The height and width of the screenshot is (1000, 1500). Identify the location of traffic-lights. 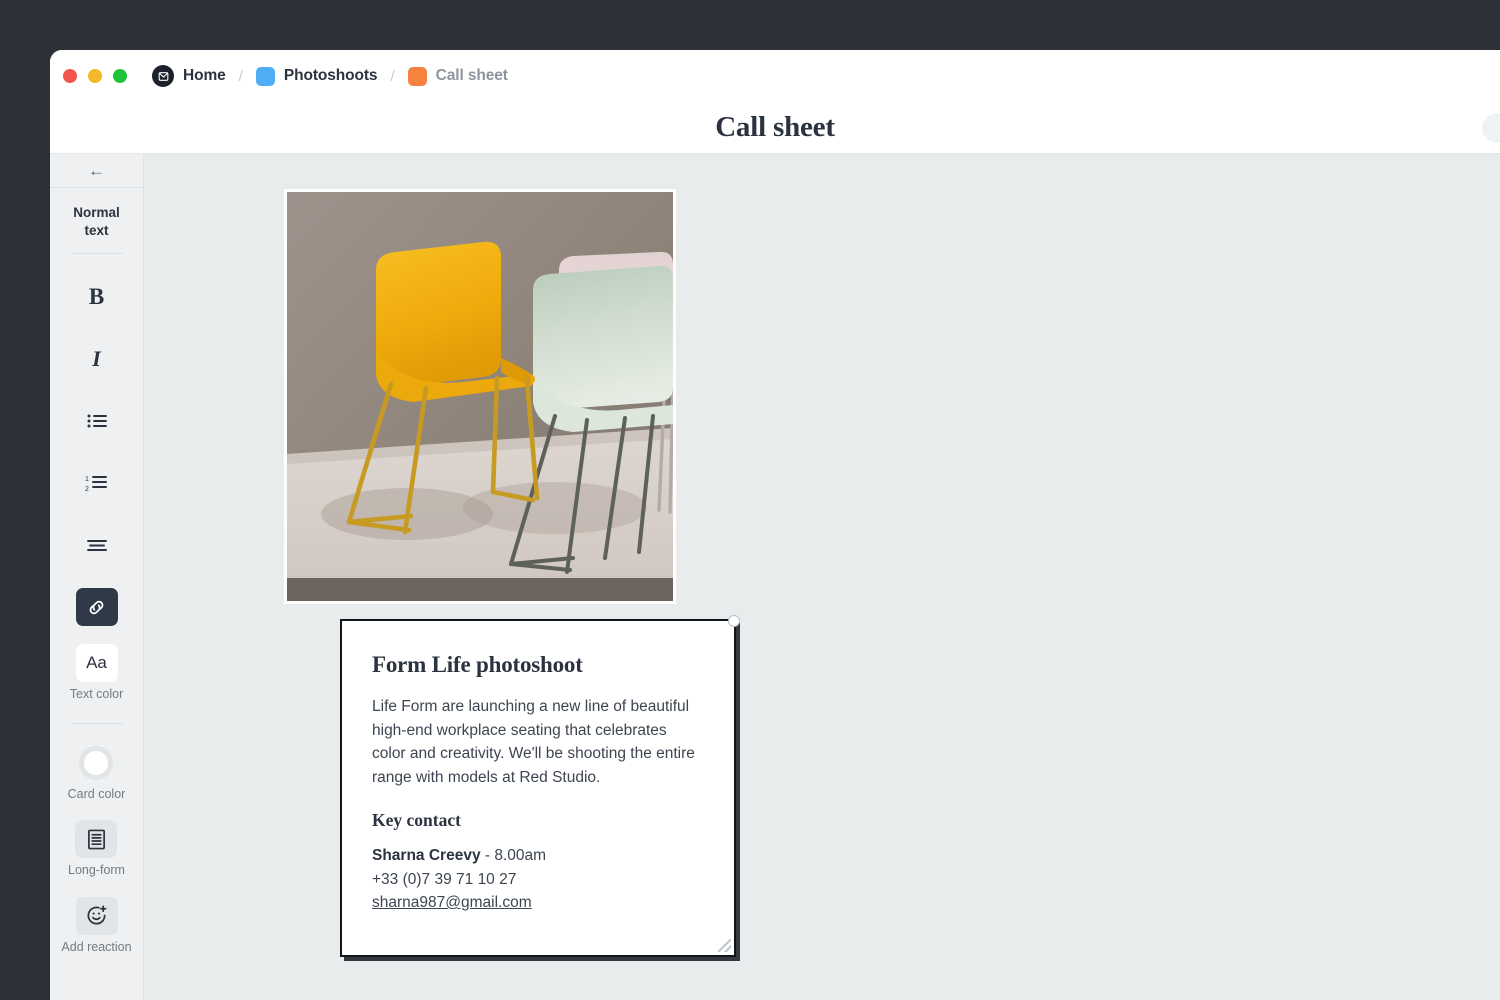
(95, 76).